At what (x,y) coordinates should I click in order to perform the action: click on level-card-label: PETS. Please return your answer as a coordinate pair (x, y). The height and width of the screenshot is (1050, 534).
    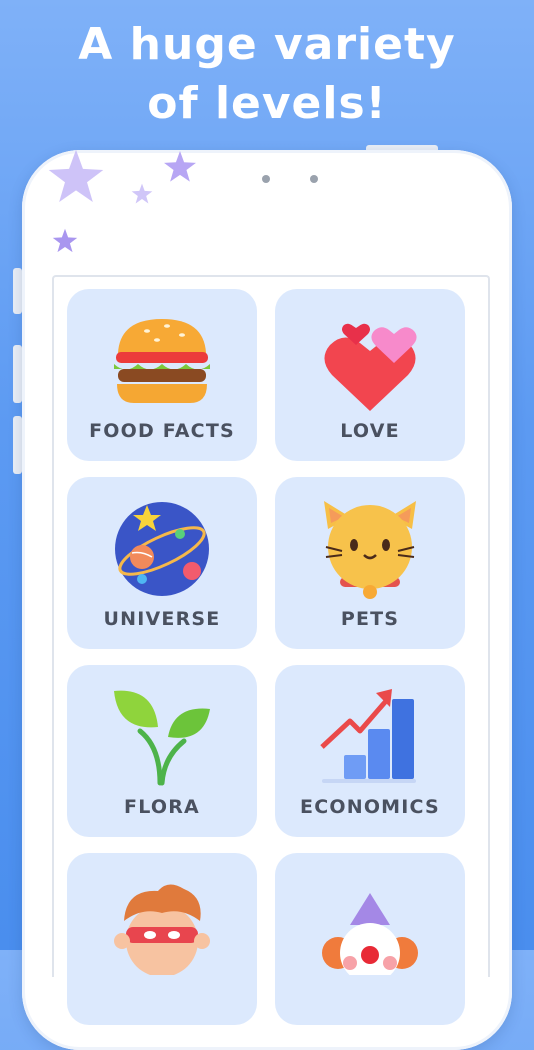
    Looking at the image, I should click on (370, 619).